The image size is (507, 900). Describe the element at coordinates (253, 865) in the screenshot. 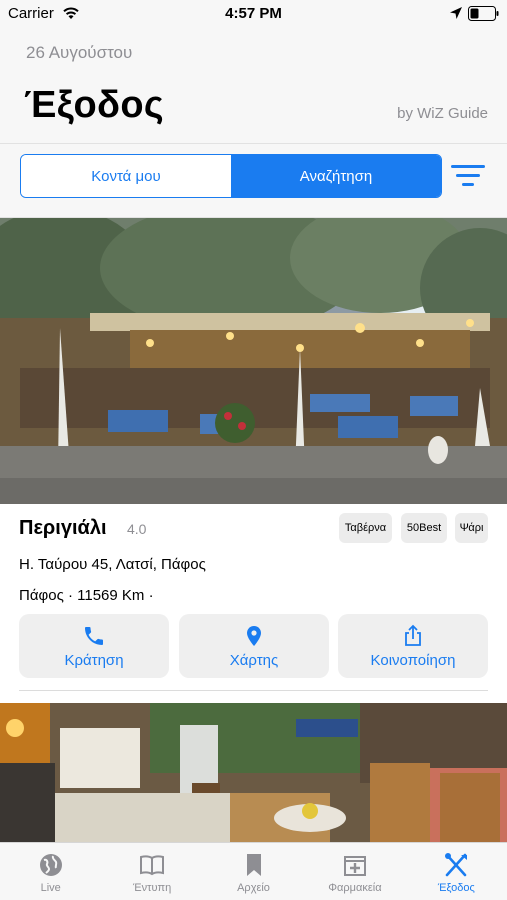

I see `bookmark-icon` at that location.